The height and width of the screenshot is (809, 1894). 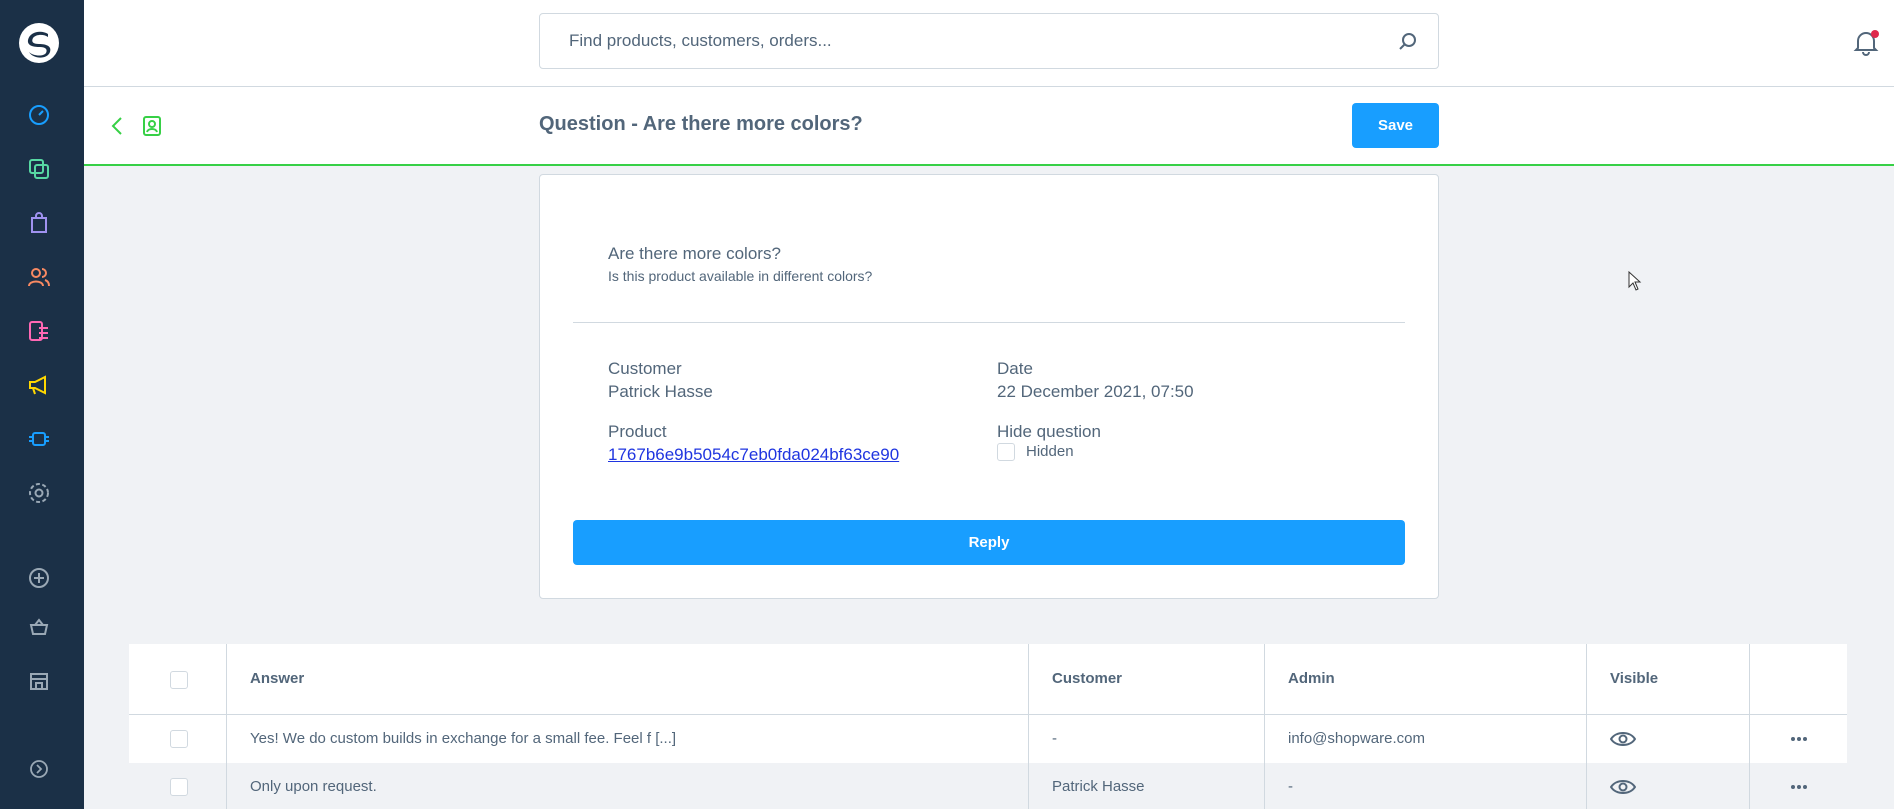 I want to click on column-header-visible: Visible, so click(x=1634, y=678).